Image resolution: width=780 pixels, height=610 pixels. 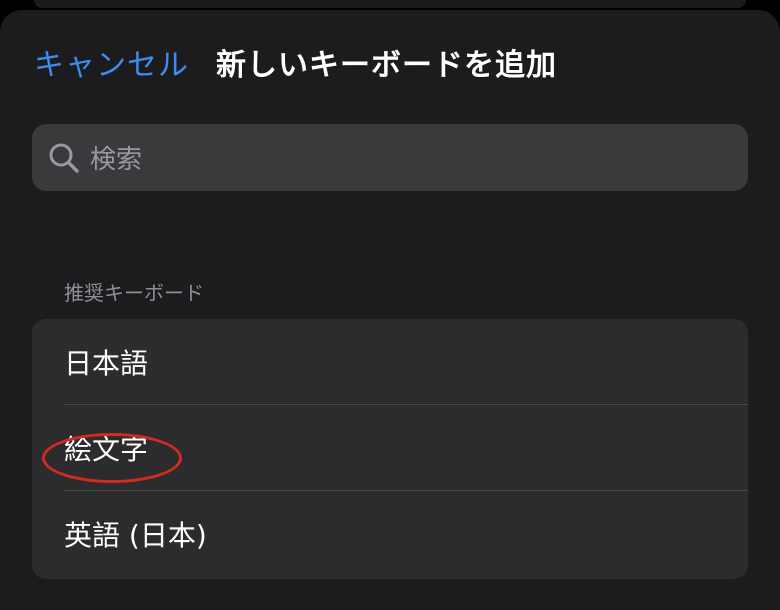 I want to click on cancel-button: キャンセル, so click(x=111, y=66).